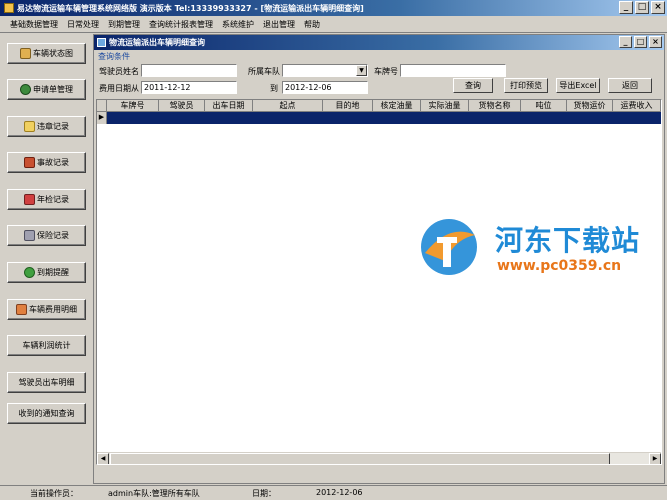  I want to click on date-from-label: 费用日期从, so click(119, 88).